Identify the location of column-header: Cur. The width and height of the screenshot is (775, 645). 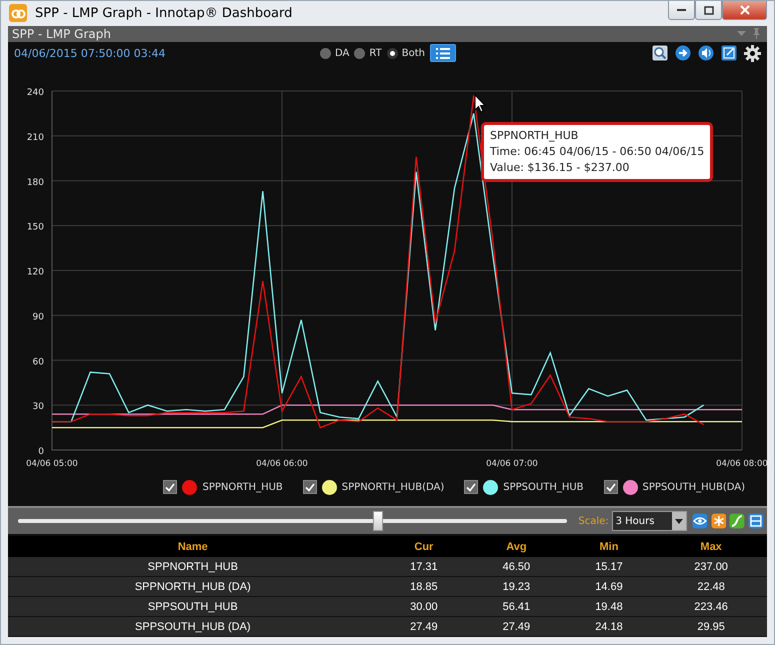
(424, 546).